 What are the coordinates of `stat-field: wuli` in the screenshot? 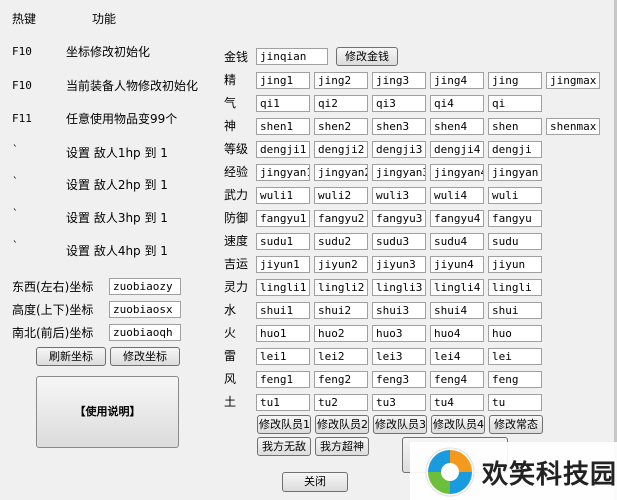 It's located at (515, 195).